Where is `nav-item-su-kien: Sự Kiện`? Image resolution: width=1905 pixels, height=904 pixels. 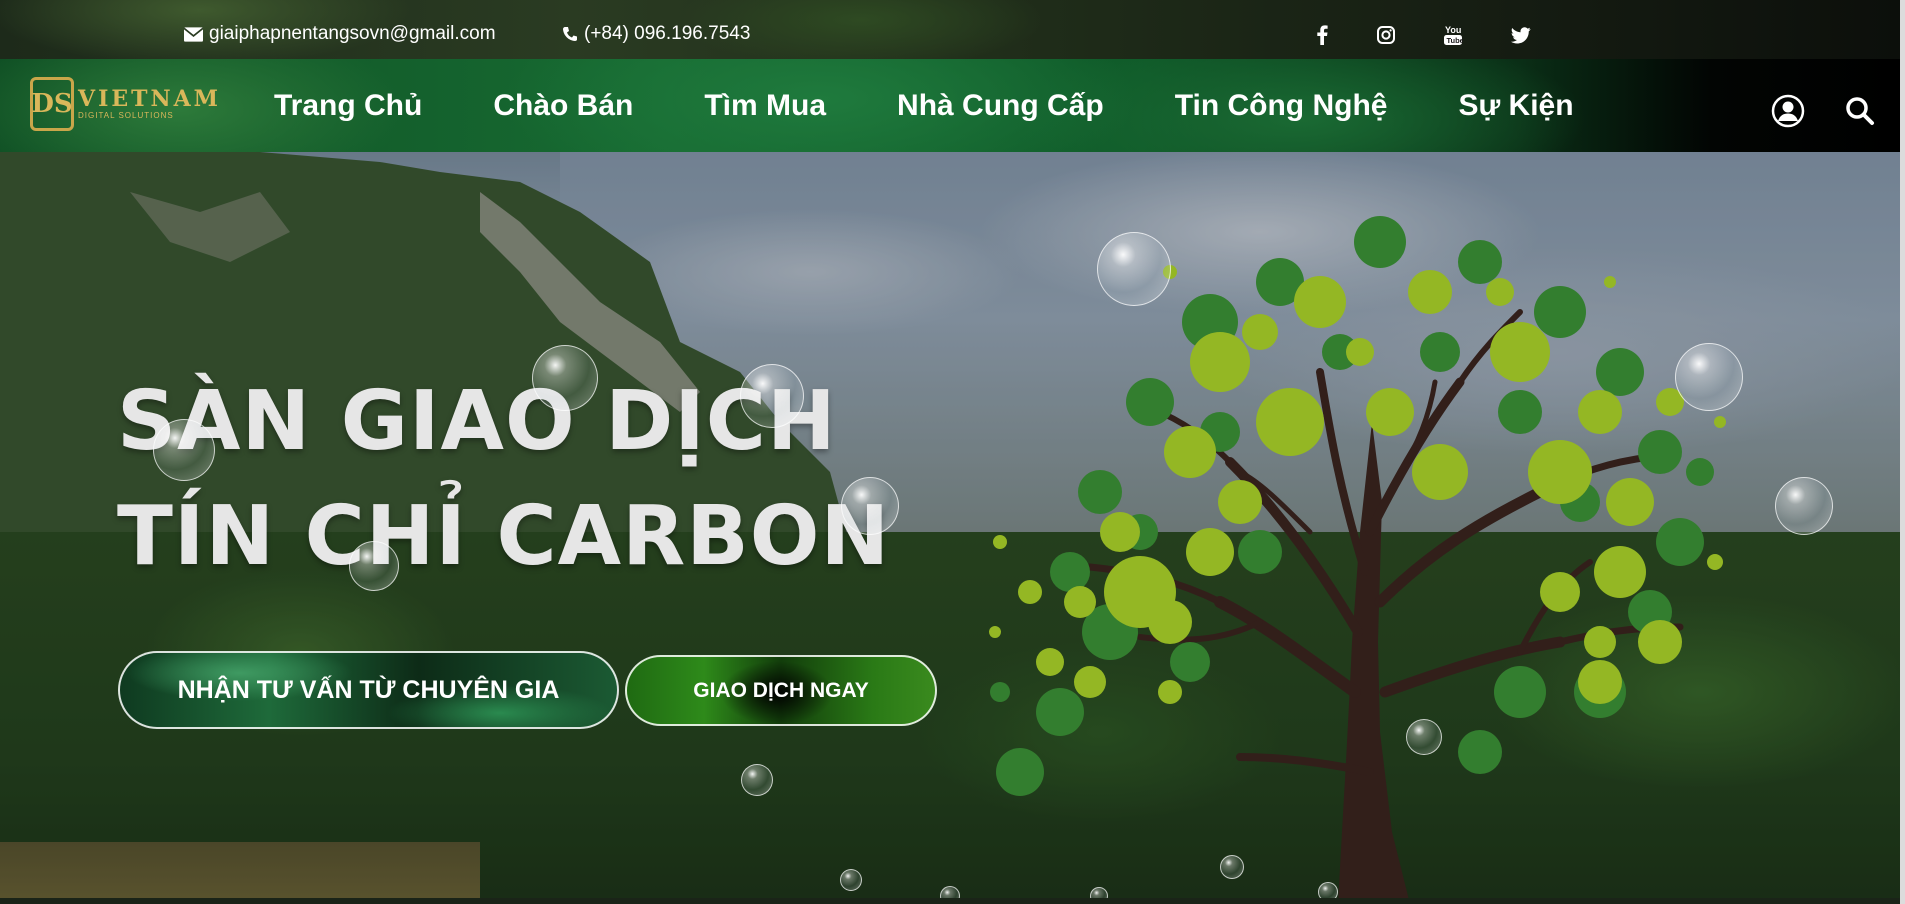
nav-item-su-kien: Sự Kiện is located at coordinates (1515, 106).